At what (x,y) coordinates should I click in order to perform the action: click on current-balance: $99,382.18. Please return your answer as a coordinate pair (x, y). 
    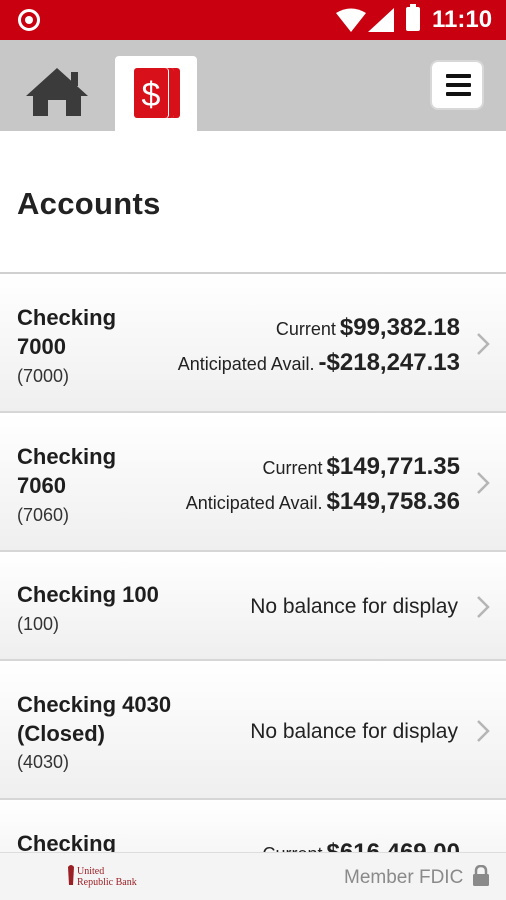
    Looking at the image, I should click on (399, 327).